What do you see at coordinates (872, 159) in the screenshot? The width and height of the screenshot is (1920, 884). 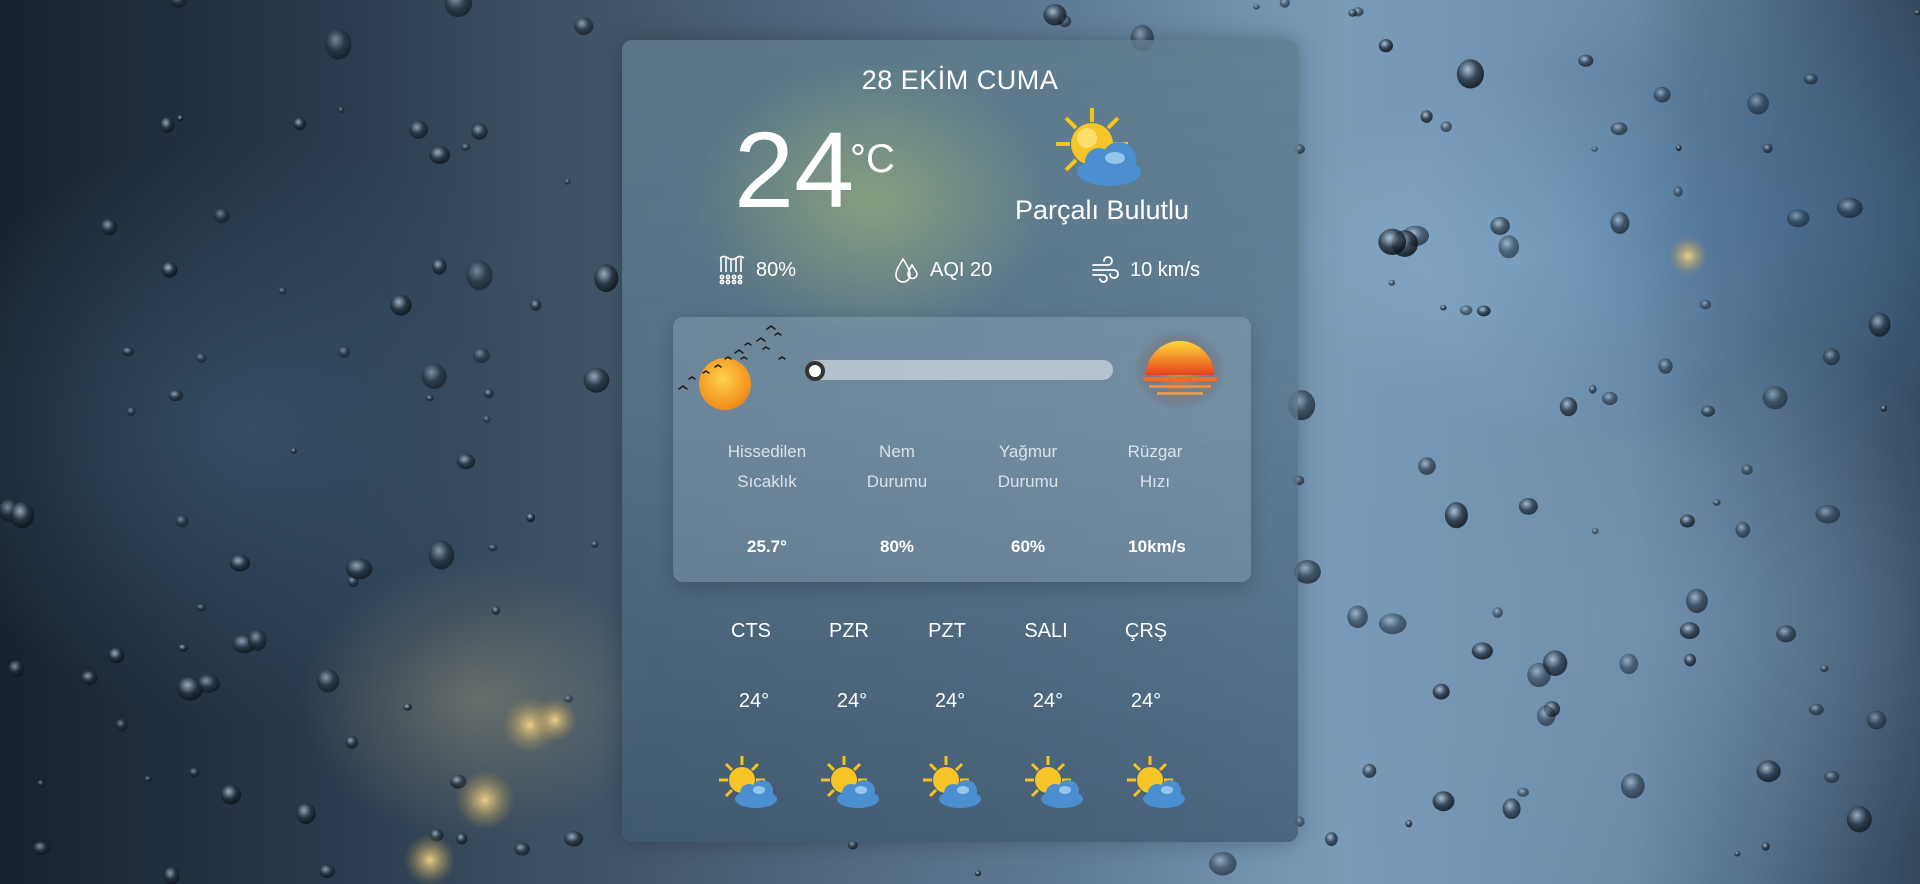 I see `temperature-unit: °C` at bounding box center [872, 159].